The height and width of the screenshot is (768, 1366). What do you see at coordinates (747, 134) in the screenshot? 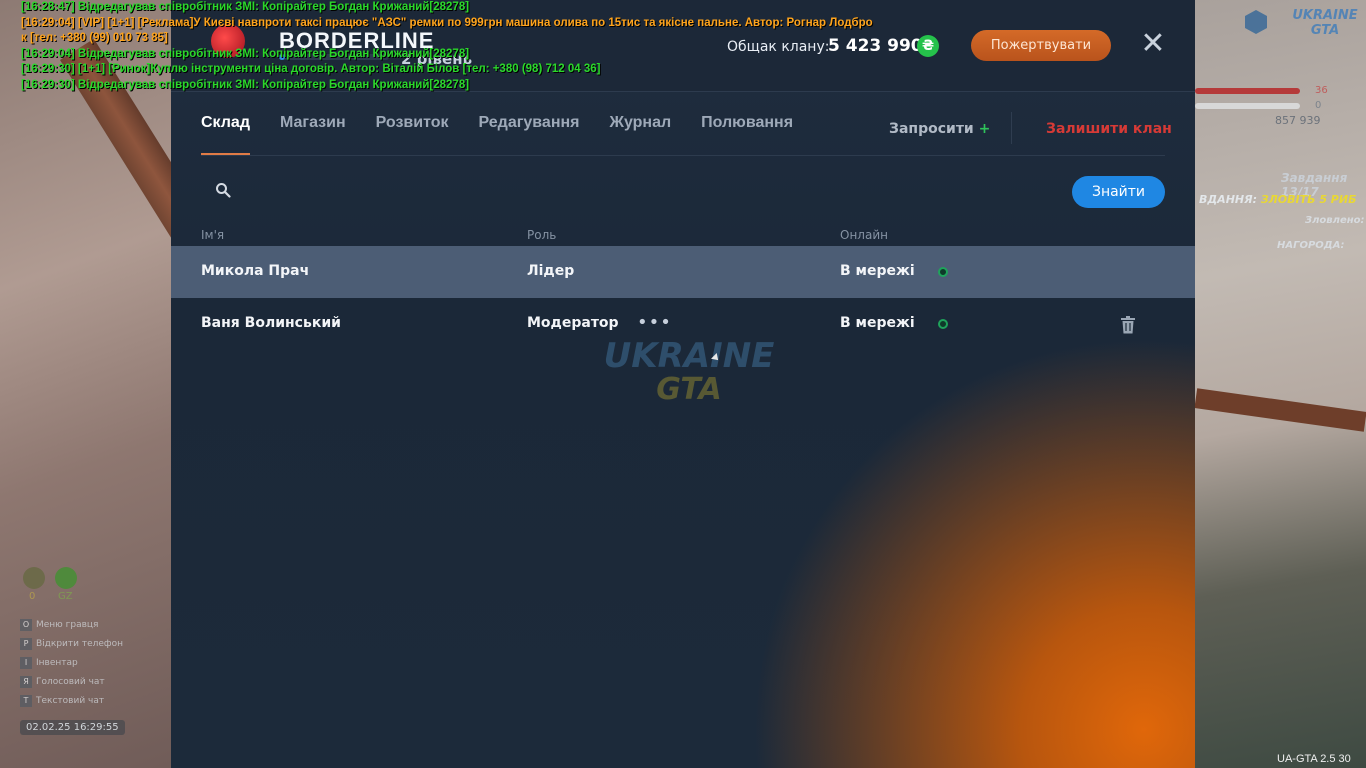
I see `tab-hunting: Полювання` at bounding box center [747, 134].